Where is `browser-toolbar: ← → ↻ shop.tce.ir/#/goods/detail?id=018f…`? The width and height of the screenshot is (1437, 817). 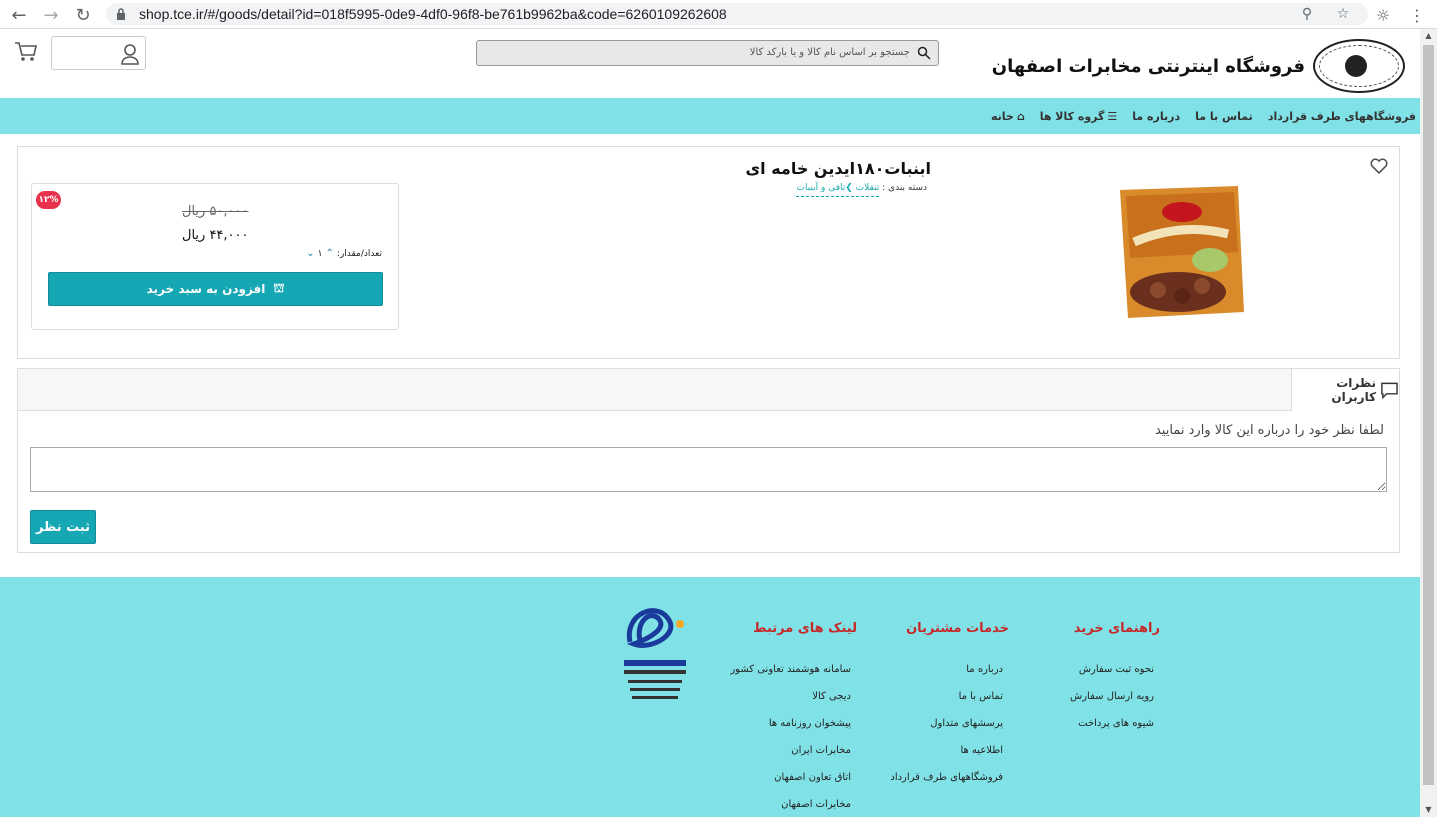 browser-toolbar: ← → ↻ shop.tce.ir/#/goods/detail?id=018f… is located at coordinates (718, 14).